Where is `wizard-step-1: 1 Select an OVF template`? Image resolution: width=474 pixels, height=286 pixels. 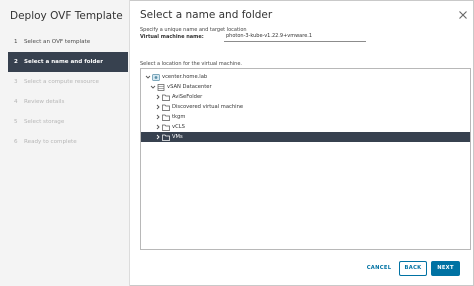 wizard-step-1: 1 Select an OVF template is located at coordinates (68, 42).